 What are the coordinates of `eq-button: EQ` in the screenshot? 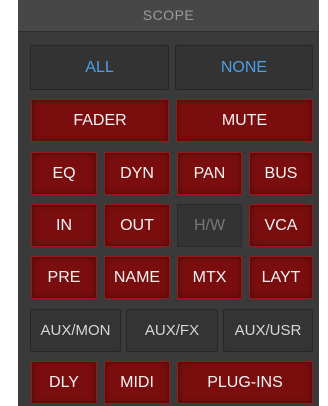 It's located at (64, 173).